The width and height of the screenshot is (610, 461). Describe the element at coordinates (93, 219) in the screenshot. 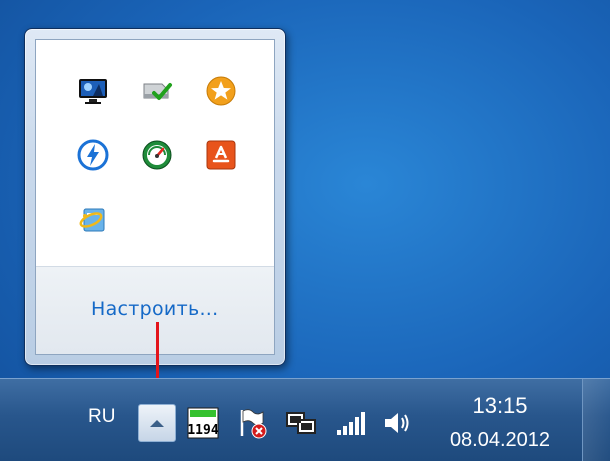

I see `folder-sync-icon` at that location.